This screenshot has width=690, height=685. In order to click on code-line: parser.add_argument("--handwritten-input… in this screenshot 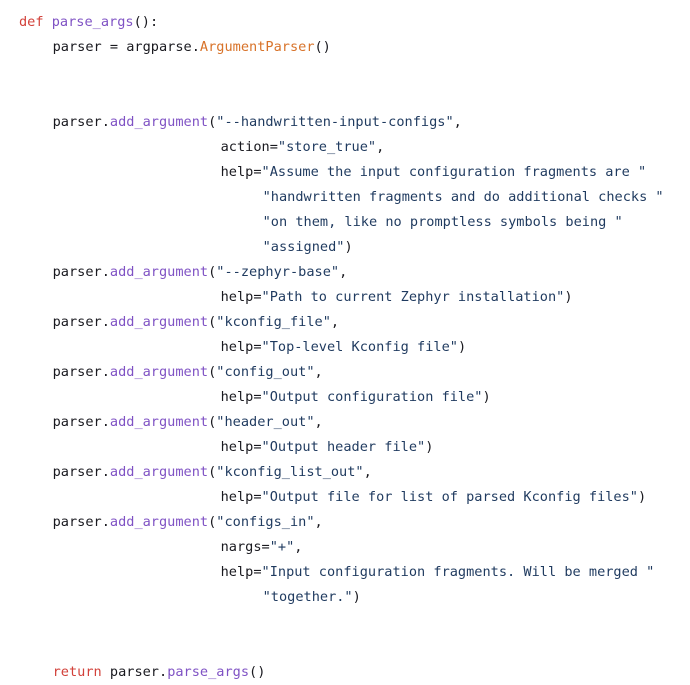, I will do `click(345, 122)`.